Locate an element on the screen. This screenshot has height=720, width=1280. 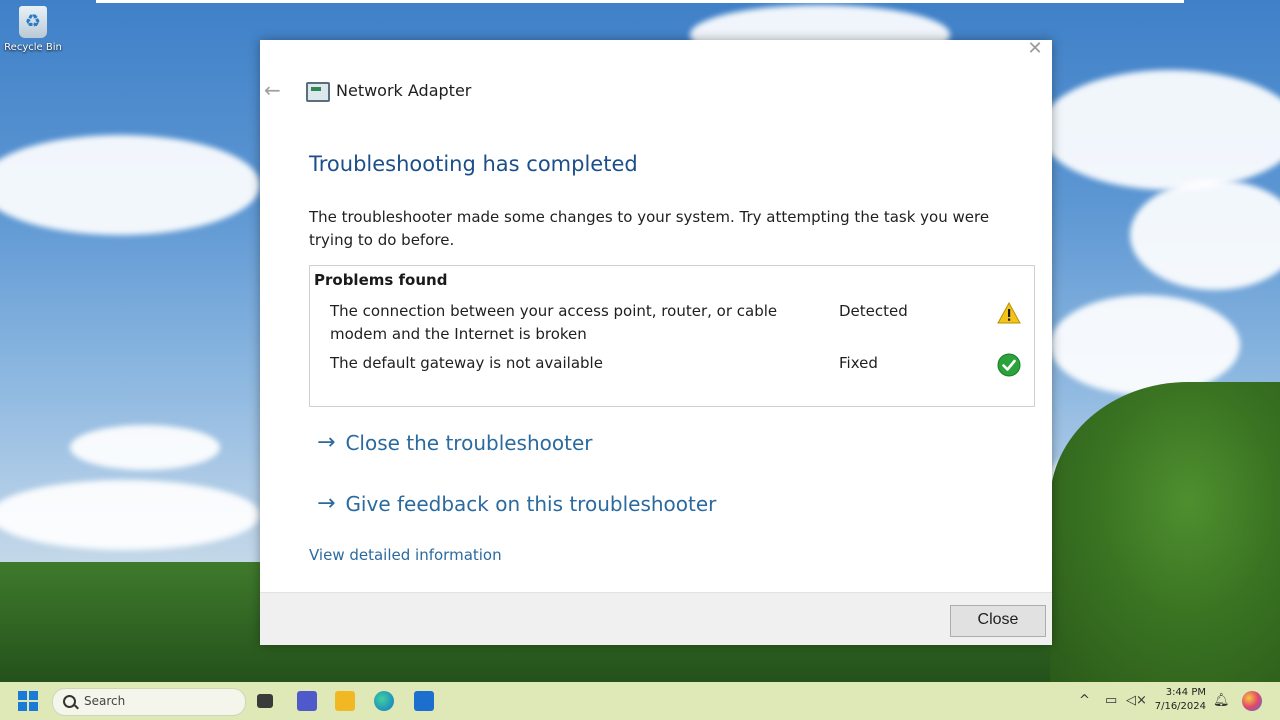
network-icon: ▭ is located at coordinates (1111, 700).